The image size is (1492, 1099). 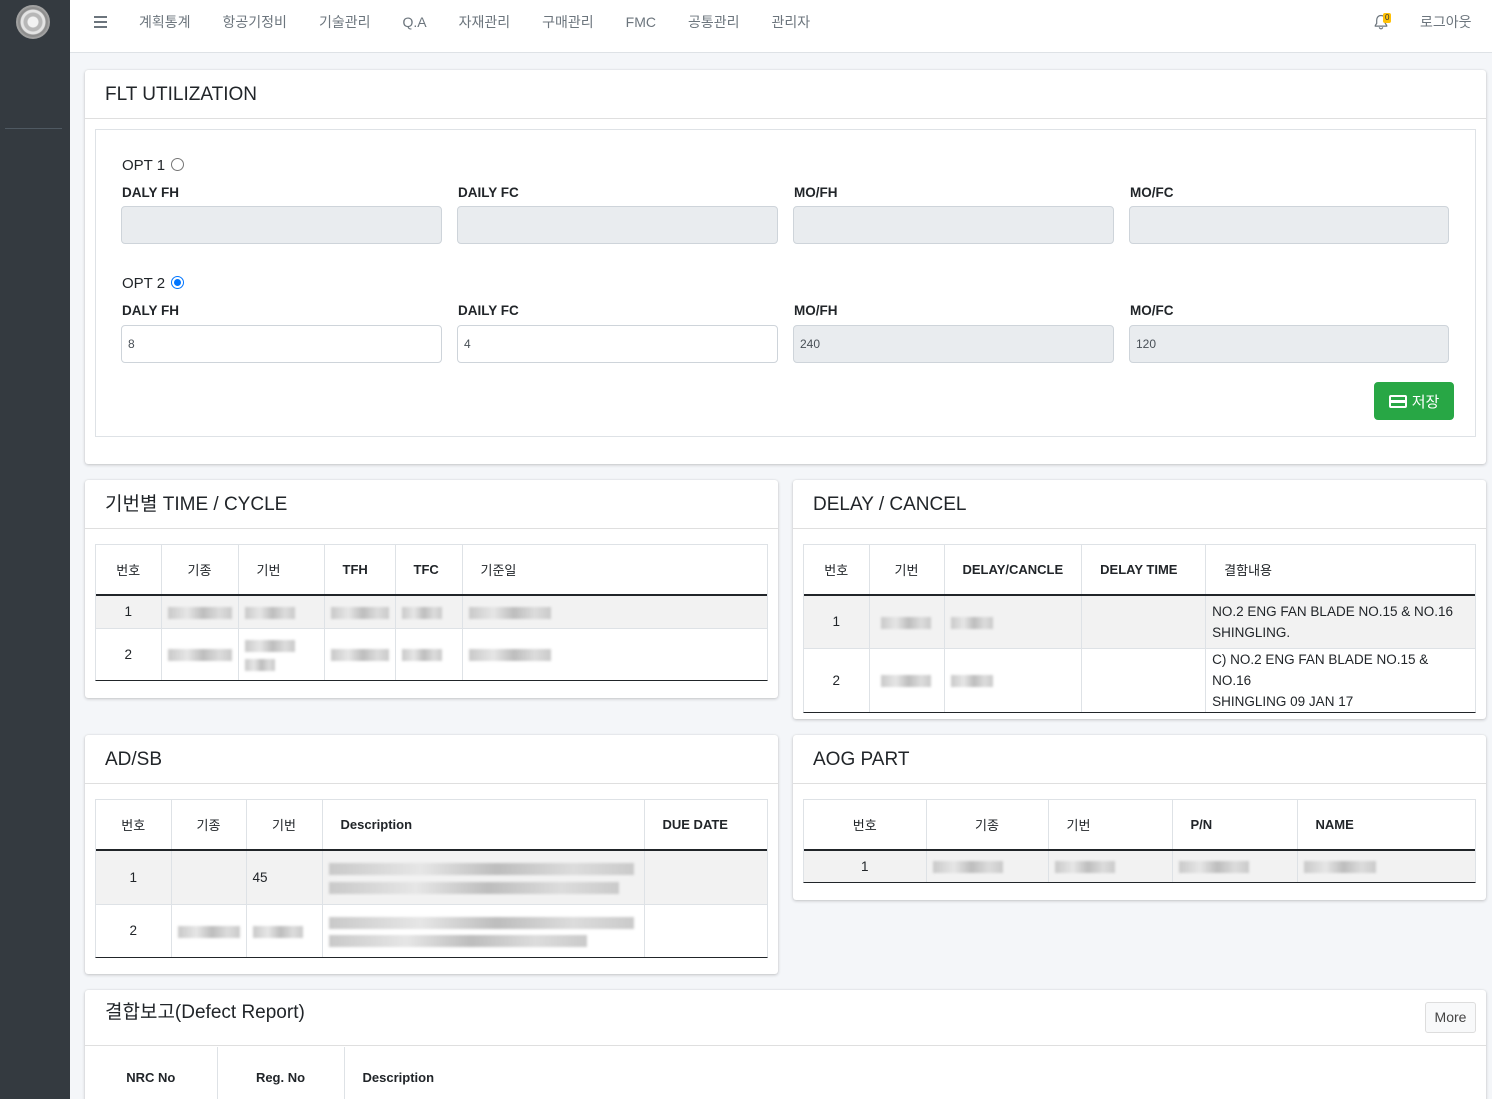 I want to click on hamburger-menu-icon, so click(x=100, y=23).